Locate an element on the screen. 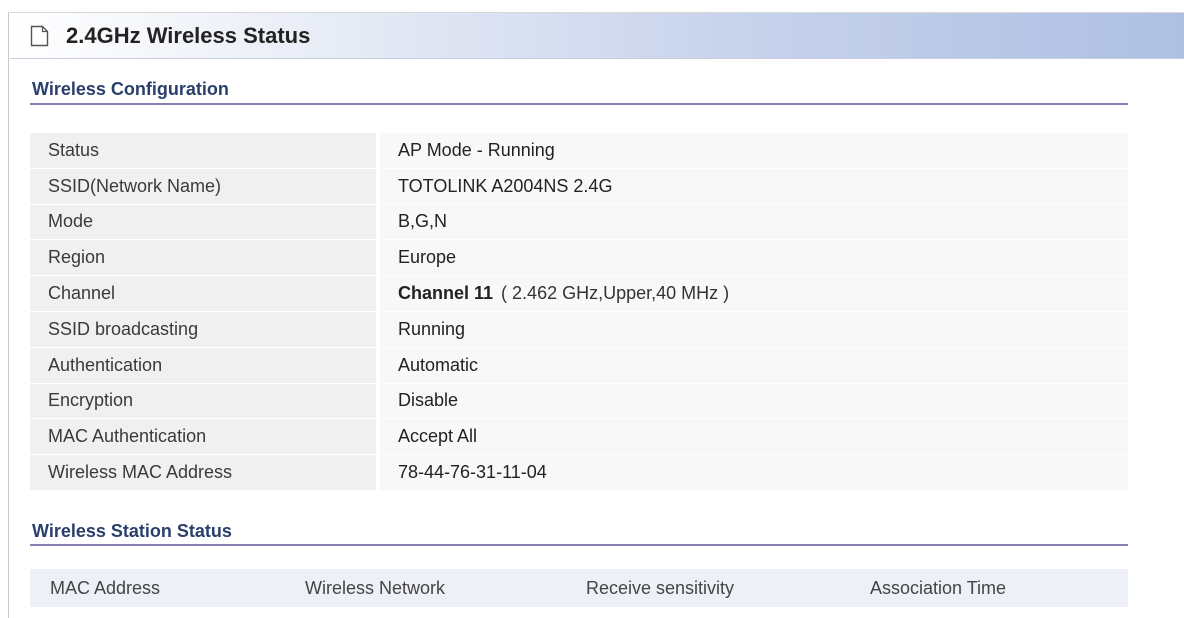 The height and width of the screenshot is (618, 1184). row-label: Authentication is located at coordinates (203, 365).